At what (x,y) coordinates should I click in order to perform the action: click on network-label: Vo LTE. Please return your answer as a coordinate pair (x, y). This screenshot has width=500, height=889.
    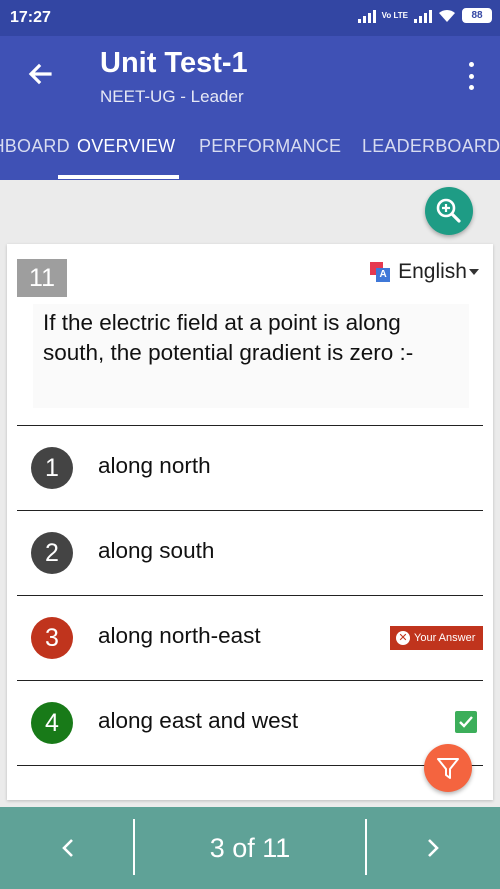
    Looking at the image, I should click on (394, 15).